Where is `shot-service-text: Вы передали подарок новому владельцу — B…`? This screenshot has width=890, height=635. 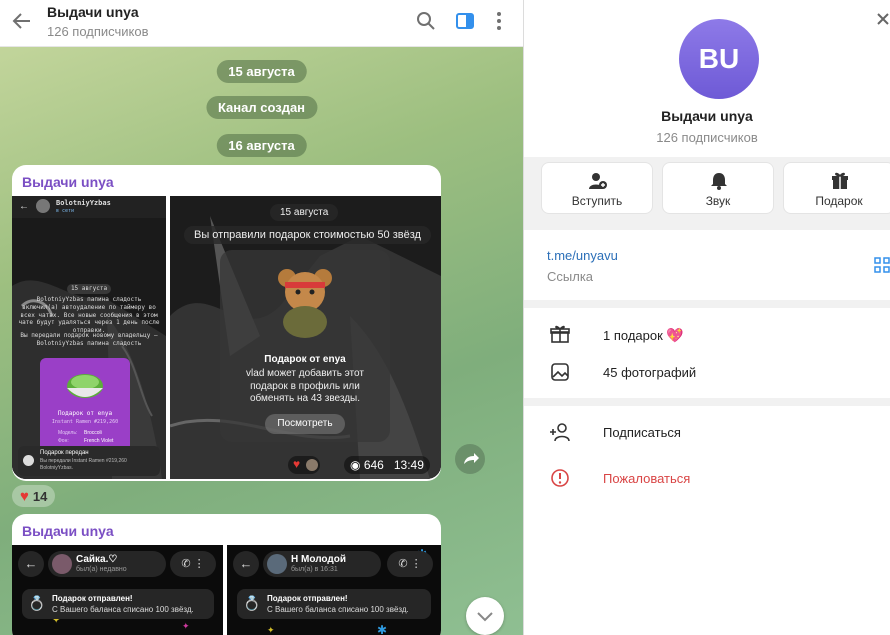
shot-service-text: Вы передали подарок новому владельцу — B… is located at coordinates (89, 339).